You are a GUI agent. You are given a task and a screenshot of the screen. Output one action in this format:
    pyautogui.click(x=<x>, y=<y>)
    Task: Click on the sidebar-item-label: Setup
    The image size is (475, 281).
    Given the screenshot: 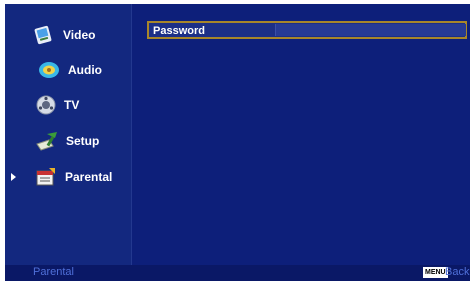 What is the action you would take?
    pyautogui.click(x=83, y=141)
    